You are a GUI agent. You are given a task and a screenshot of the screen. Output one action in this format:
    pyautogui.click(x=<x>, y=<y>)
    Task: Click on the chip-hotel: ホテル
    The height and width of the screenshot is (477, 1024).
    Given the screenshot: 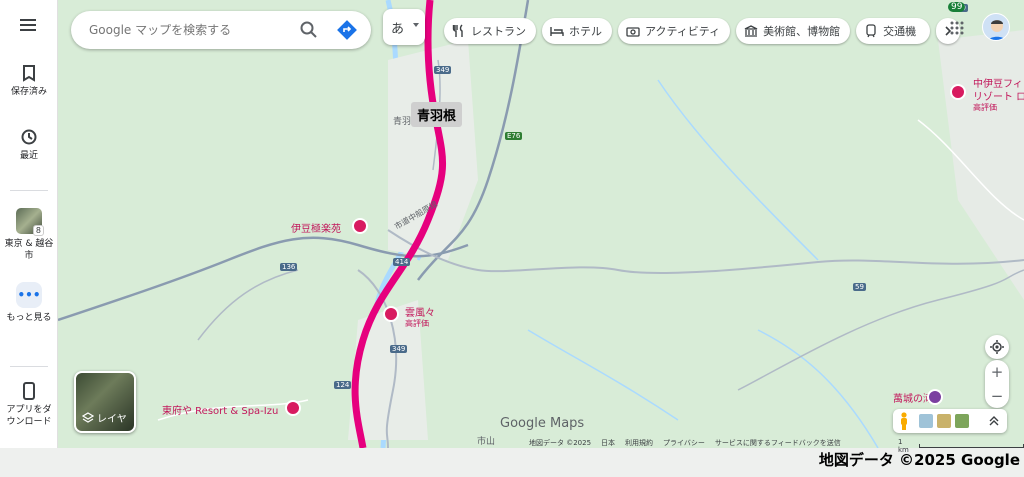 What is the action you would take?
    pyautogui.click(x=577, y=31)
    